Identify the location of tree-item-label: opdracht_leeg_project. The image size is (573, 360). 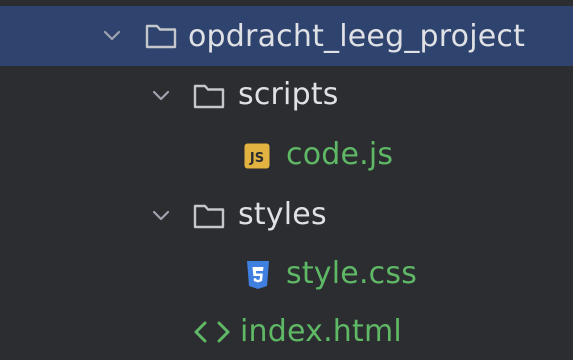
(357, 36).